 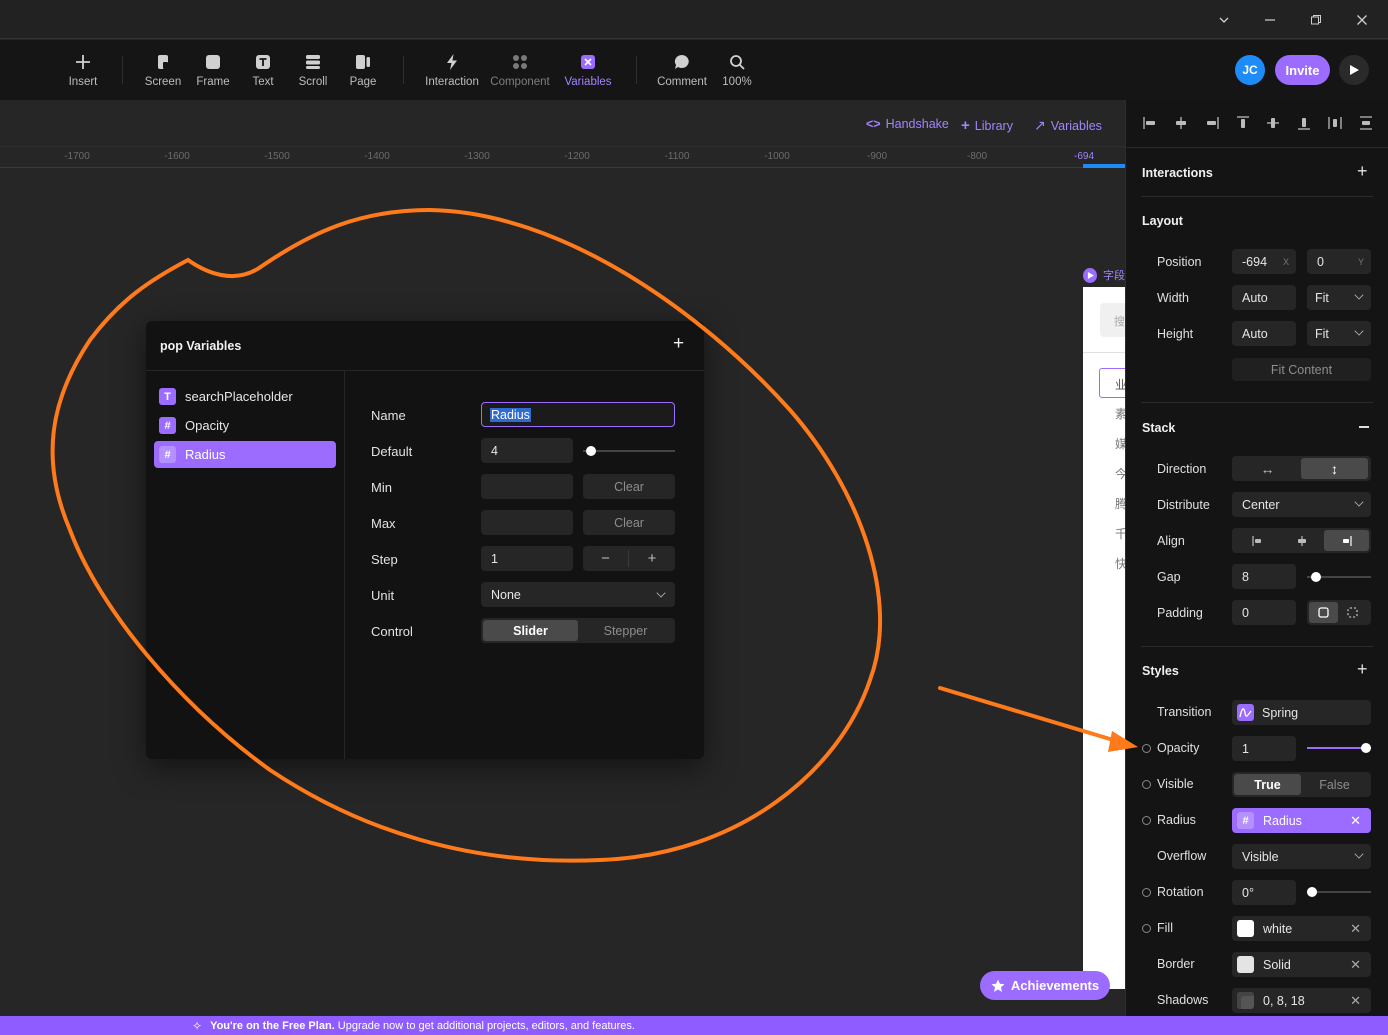 I want to click on shadow-swatch, so click(x=1245, y=1000).